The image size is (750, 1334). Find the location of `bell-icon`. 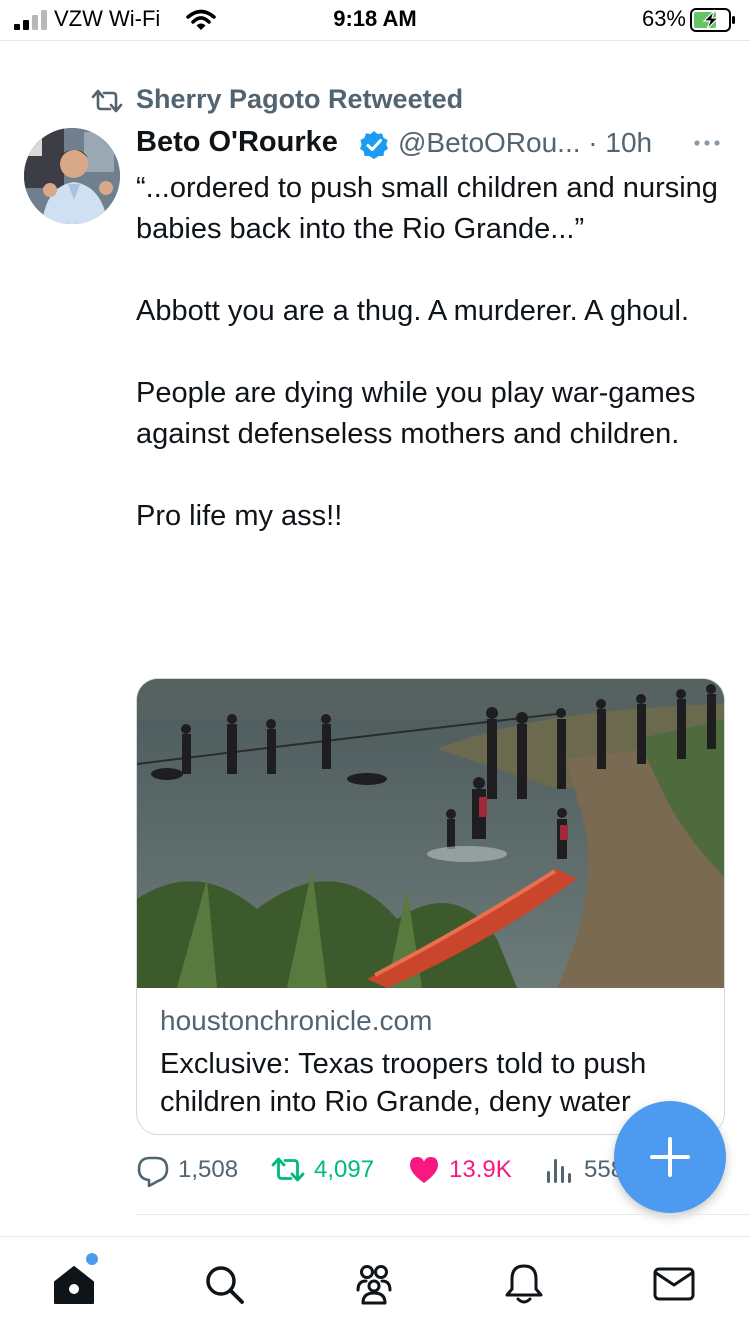

bell-icon is located at coordinates (524, 1284).